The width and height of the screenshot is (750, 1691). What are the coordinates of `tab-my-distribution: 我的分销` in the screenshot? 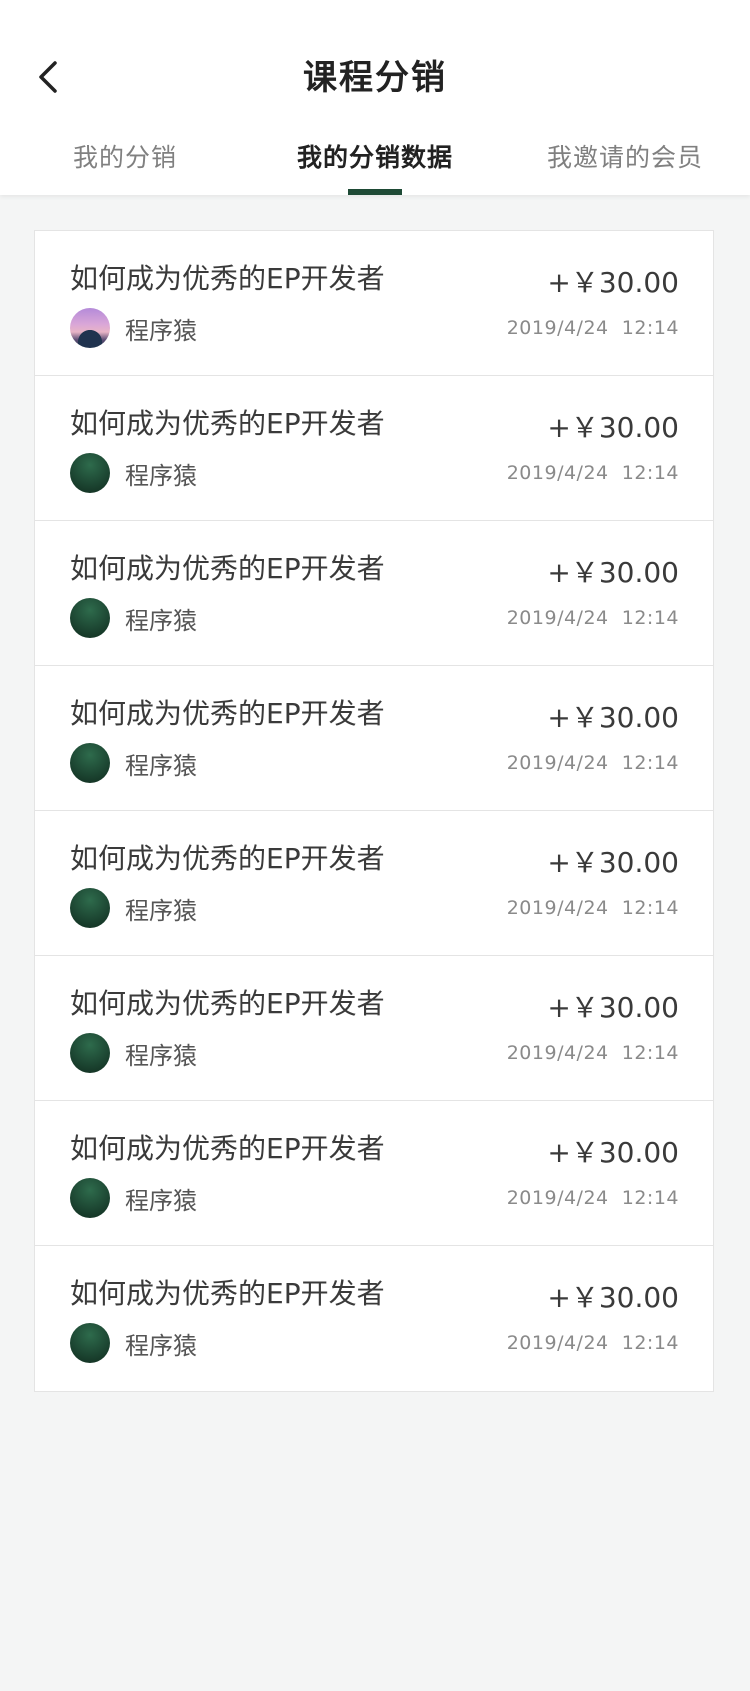 It's located at (125, 166).